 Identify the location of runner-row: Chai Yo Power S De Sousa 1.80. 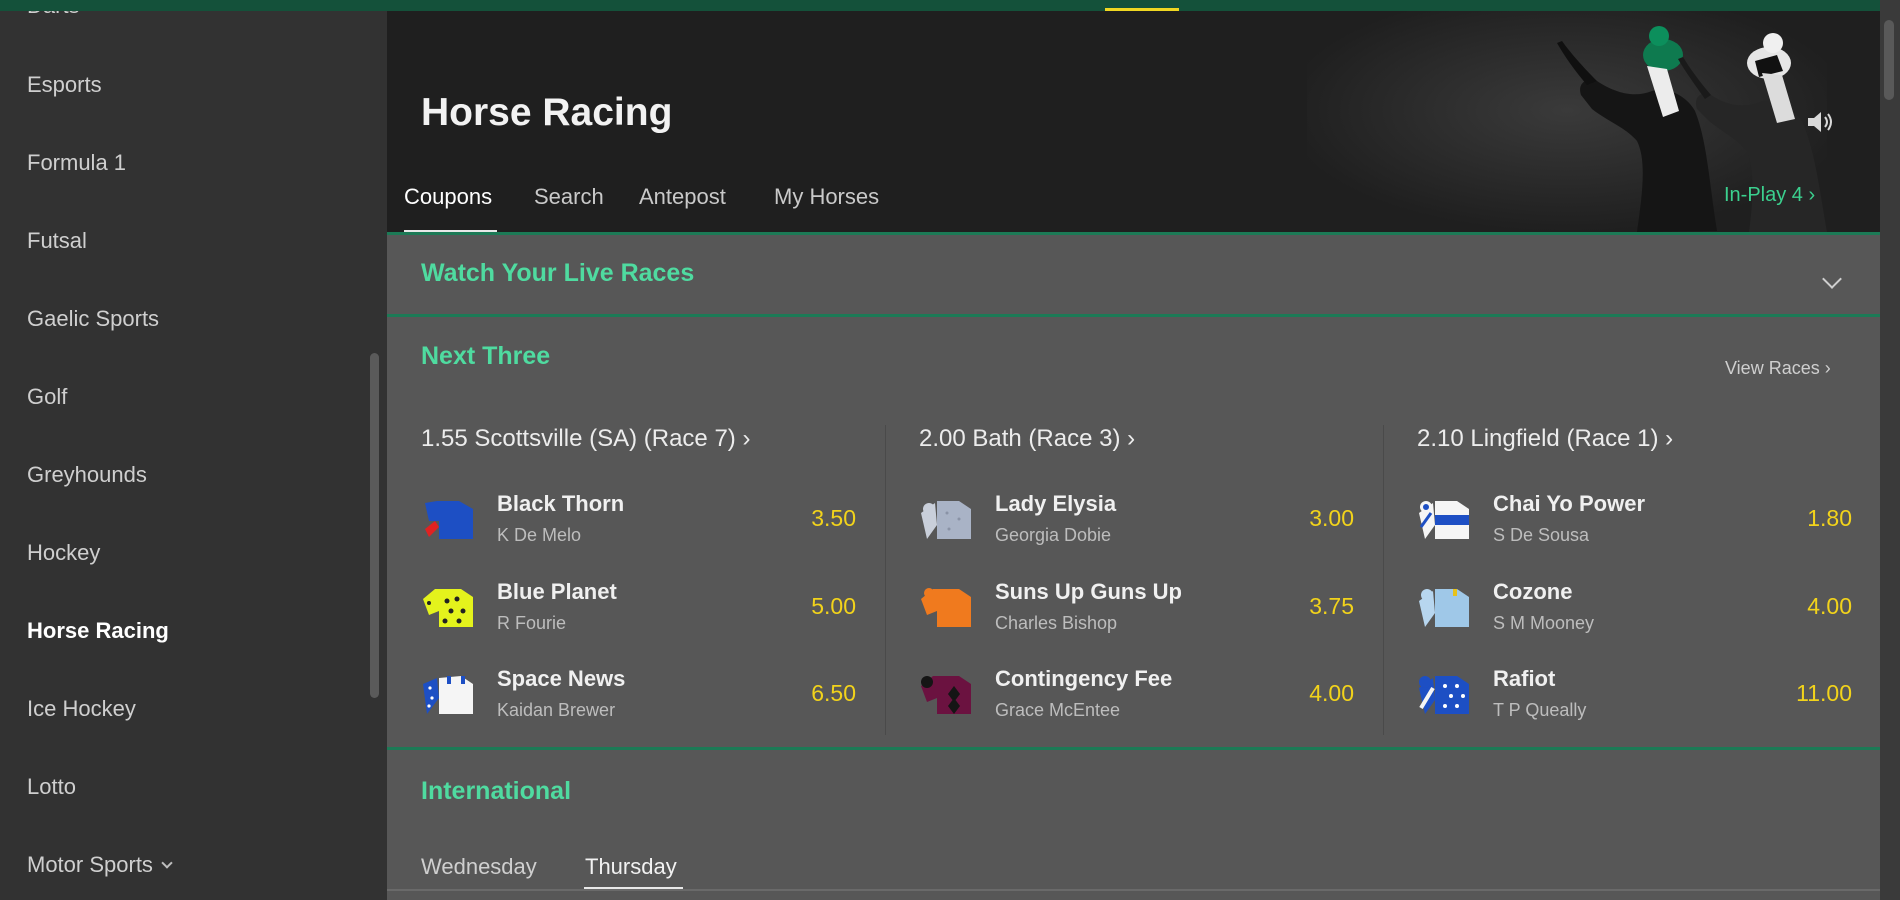
(1634, 526).